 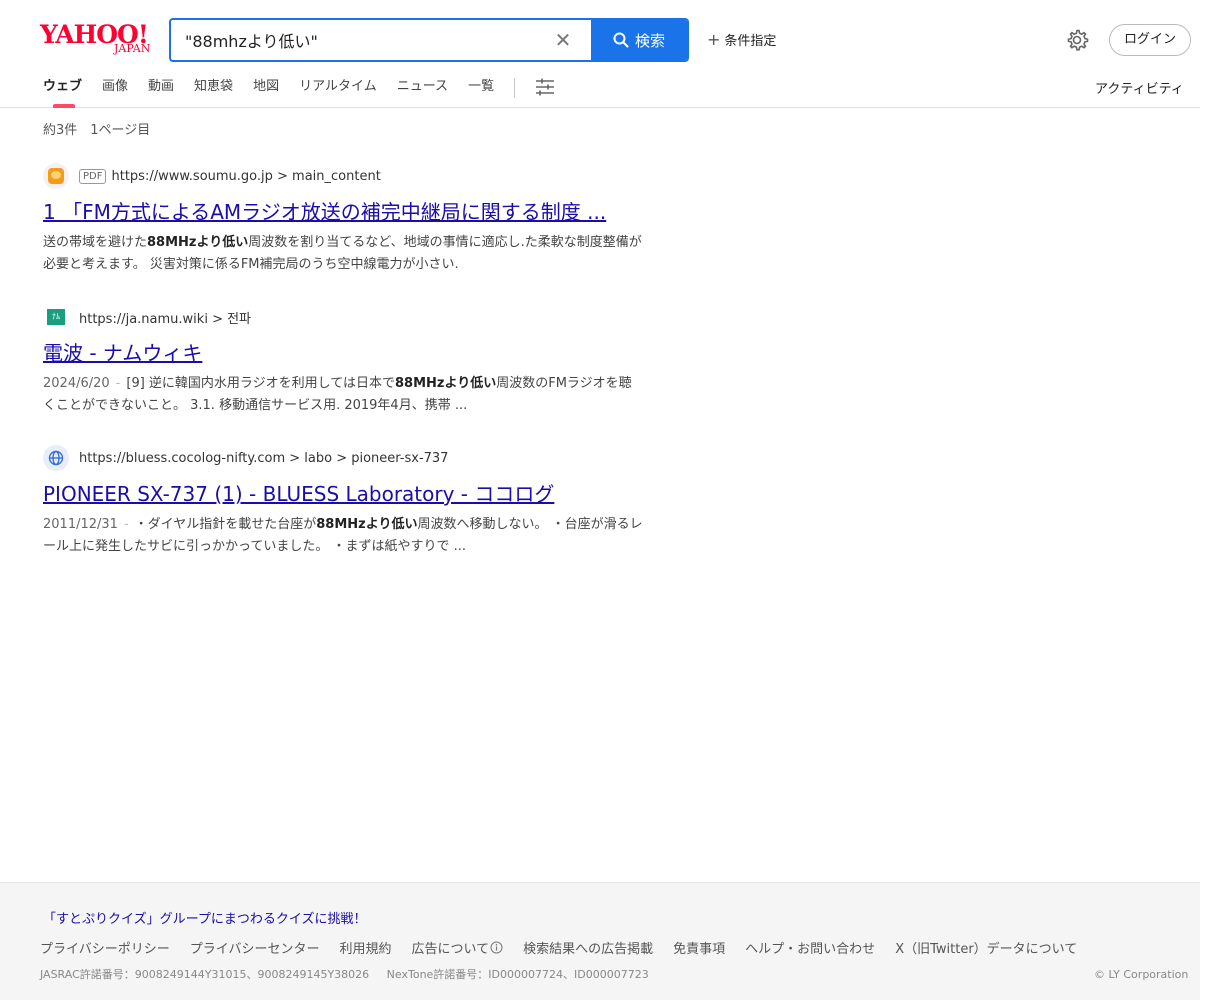 What do you see at coordinates (1139, 87) in the screenshot?
I see `activity-link: アクティビティ` at bounding box center [1139, 87].